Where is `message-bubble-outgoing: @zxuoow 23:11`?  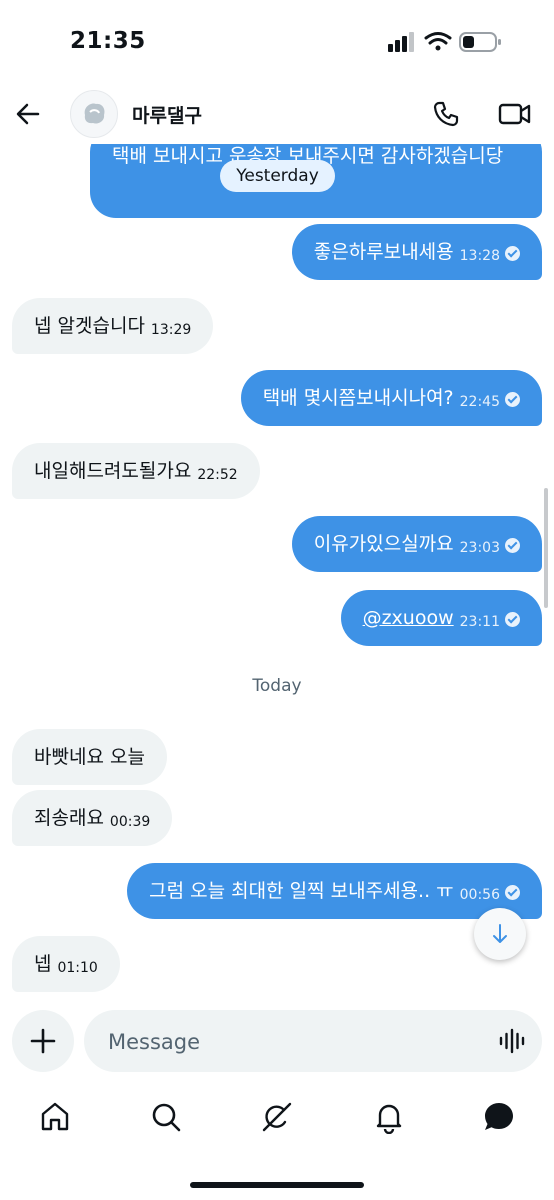
message-bubble-outgoing: @zxuoow 23:11 is located at coordinates (441, 618).